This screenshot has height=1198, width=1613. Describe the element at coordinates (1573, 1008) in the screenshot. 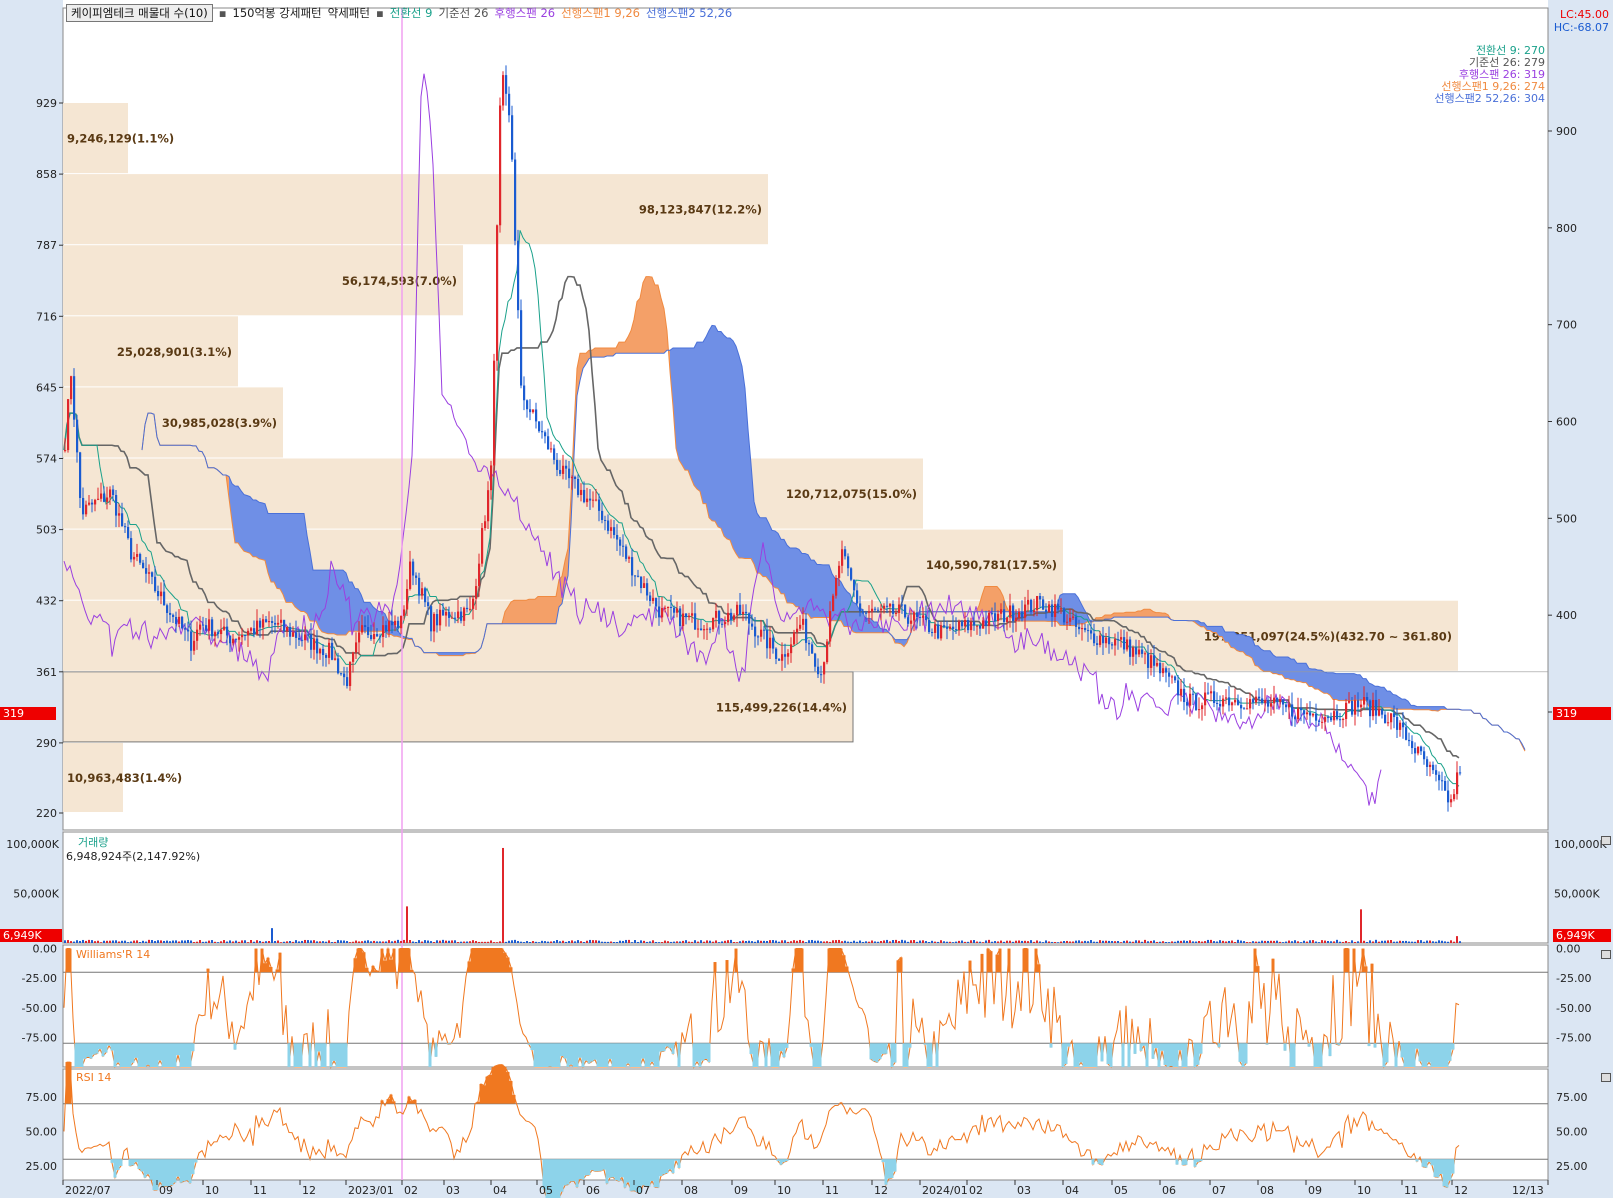

I see `williams-tick-right: -50.00` at that location.